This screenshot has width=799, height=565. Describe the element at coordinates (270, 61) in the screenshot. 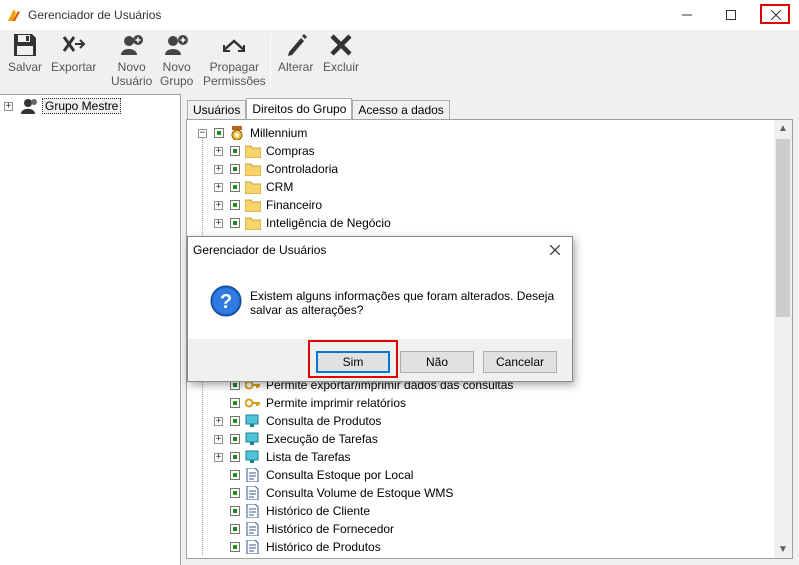

I see `toolbar-separator` at that location.